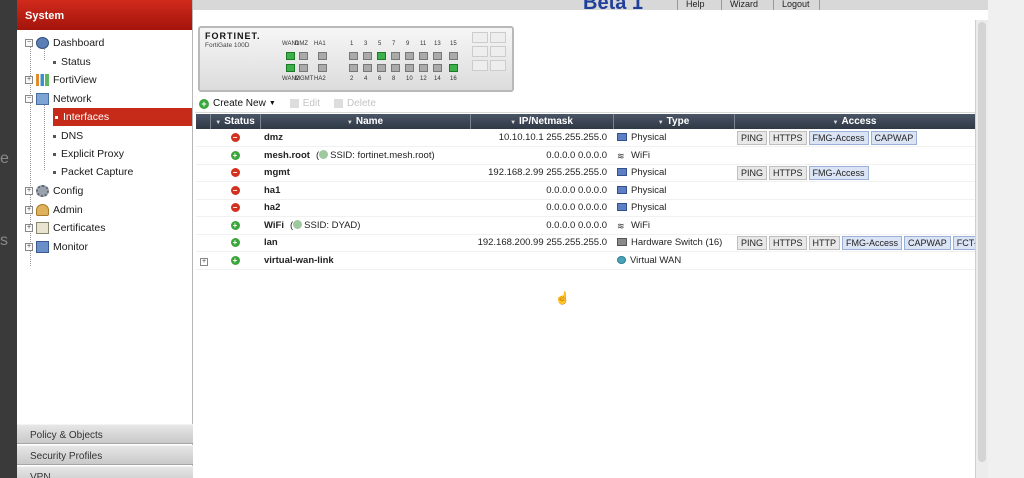 This screenshot has height=478, width=1024. Describe the element at coordinates (54, 210) in the screenshot. I see `sidebar-item-admin: + Admin` at that location.